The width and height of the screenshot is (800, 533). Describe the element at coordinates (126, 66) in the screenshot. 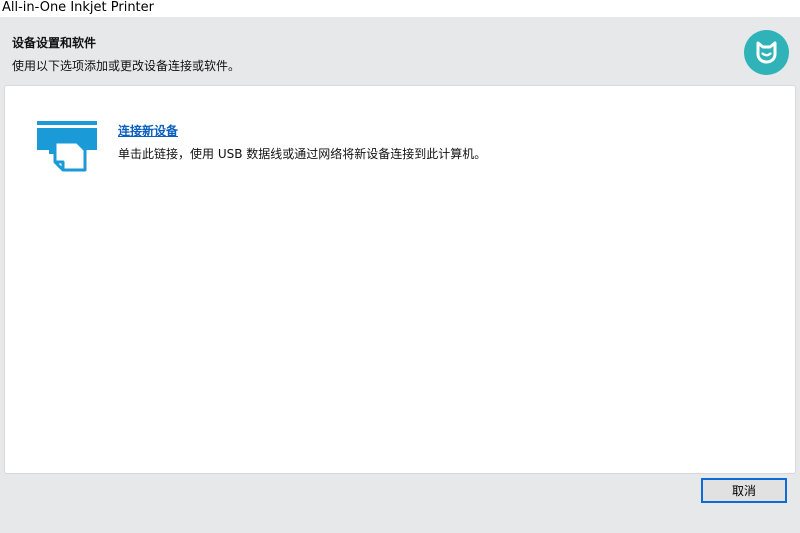

I see `page-subheading: 使用以下选项添加或更改设备连接或软件。` at that location.